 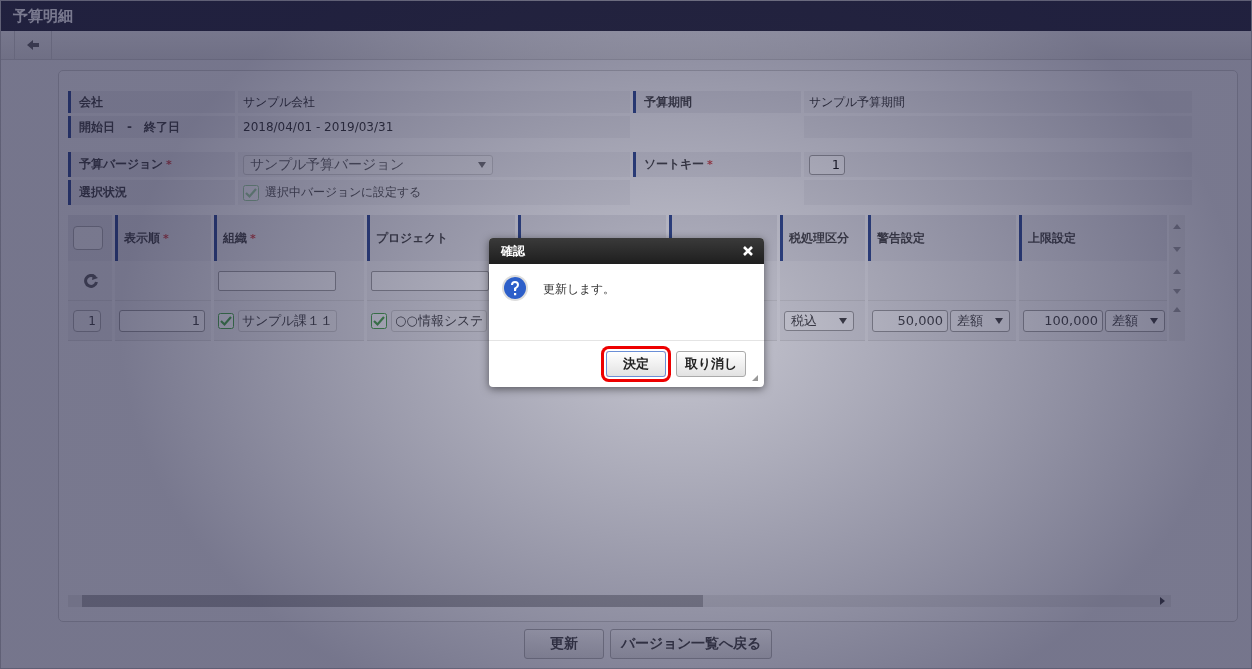 I want to click on checkbox-label: 選択中バージョンに設定する, so click(x=343, y=192).